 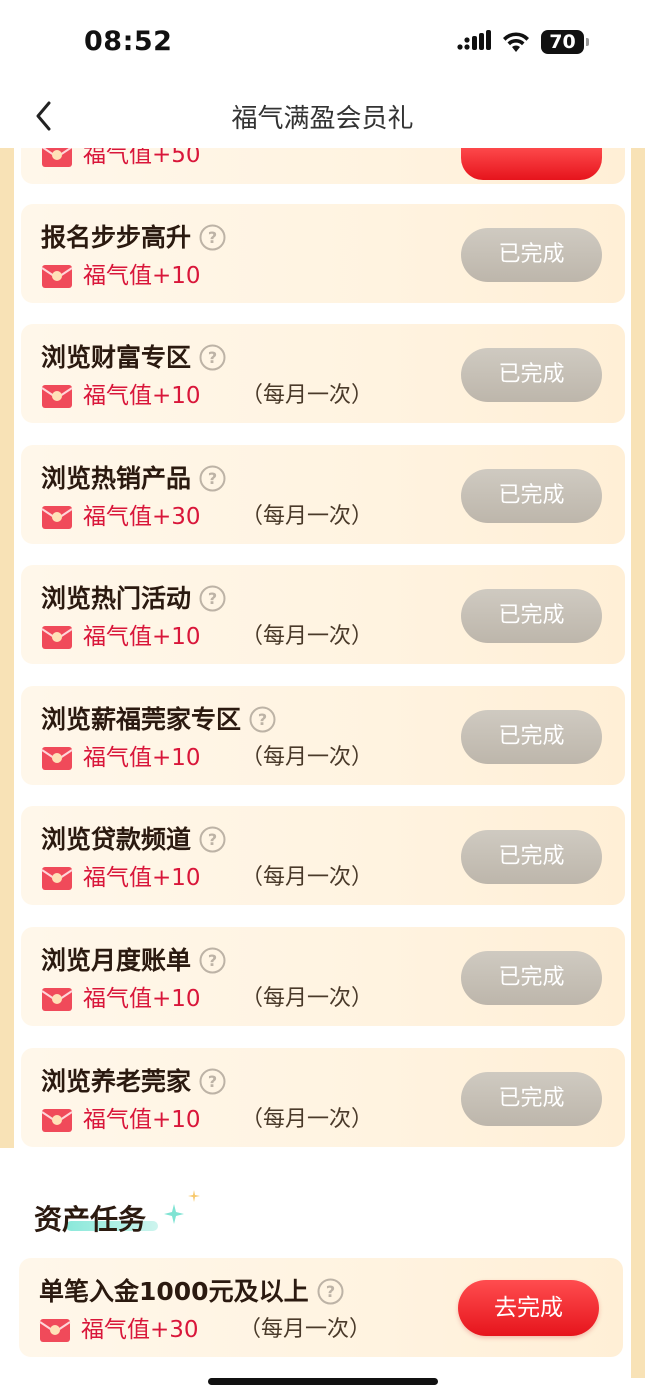 What do you see at coordinates (323, 976) in the screenshot?
I see `task-card: 浏览月度账单? 福气值+10 （每月一次） 已完成` at bounding box center [323, 976].